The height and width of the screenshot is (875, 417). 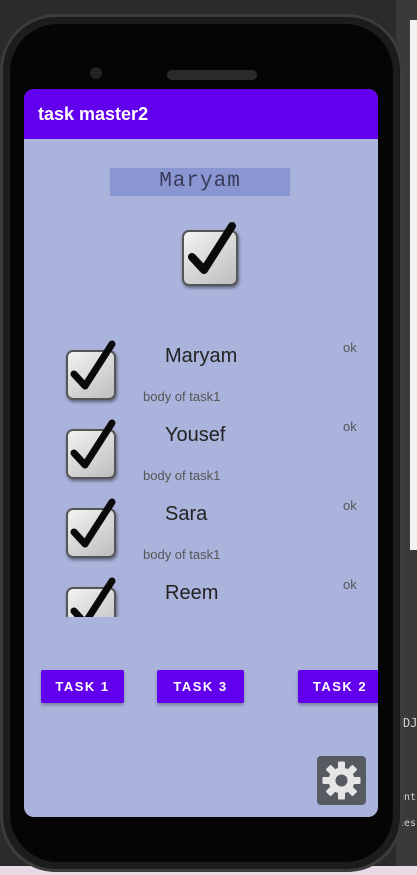 I want to click on earpiece-speaker, so click(x=212, y=75).